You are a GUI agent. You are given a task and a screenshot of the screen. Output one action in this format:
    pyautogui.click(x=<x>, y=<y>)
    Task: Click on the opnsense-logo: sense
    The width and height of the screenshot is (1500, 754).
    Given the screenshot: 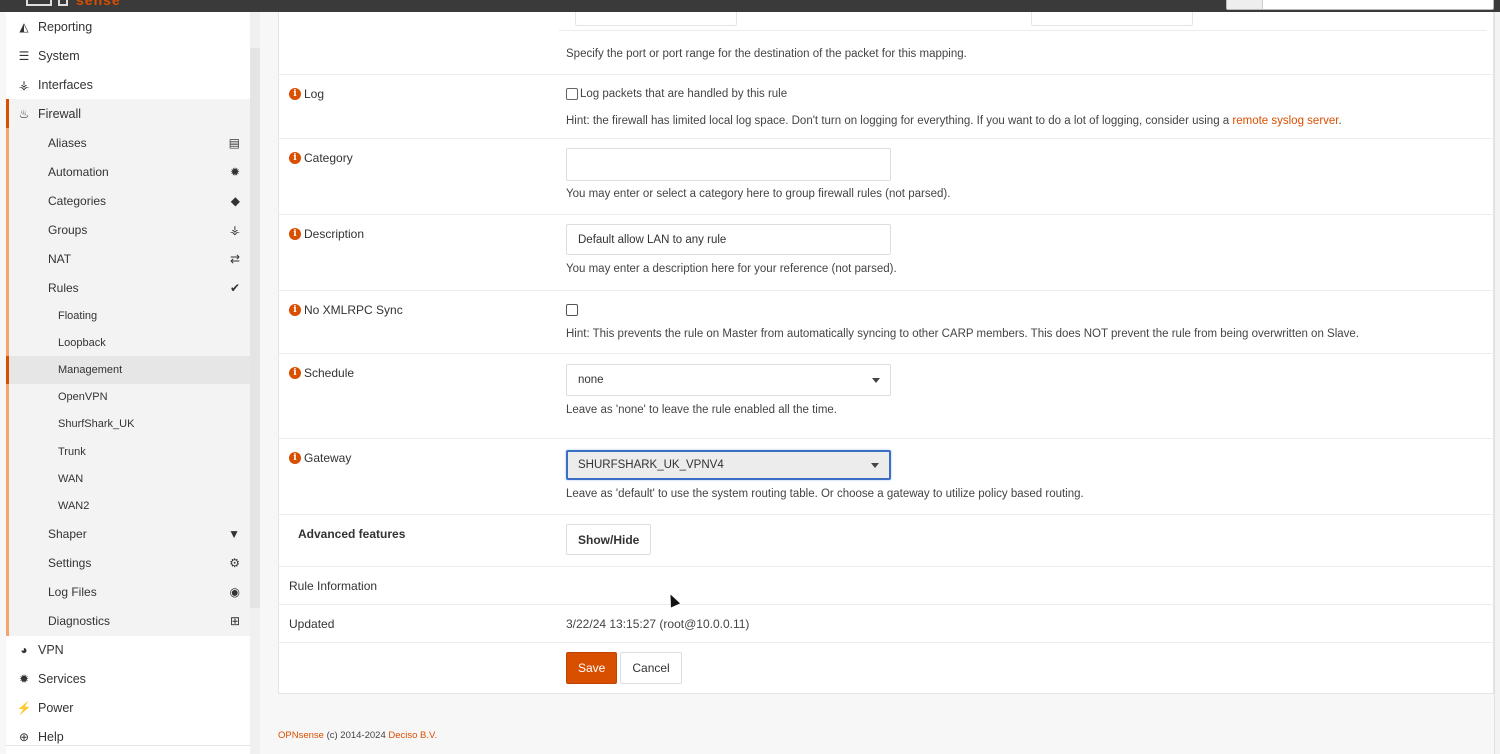 What is the action you would take?
    pyautogui.click(x=96, y=4)
    